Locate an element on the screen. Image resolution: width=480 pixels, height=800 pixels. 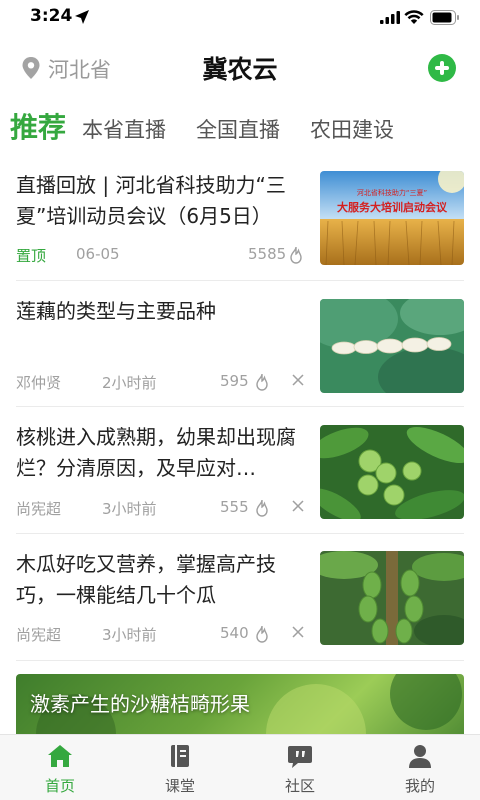
nav-label: 我的 is located at coordinates (419, 786).